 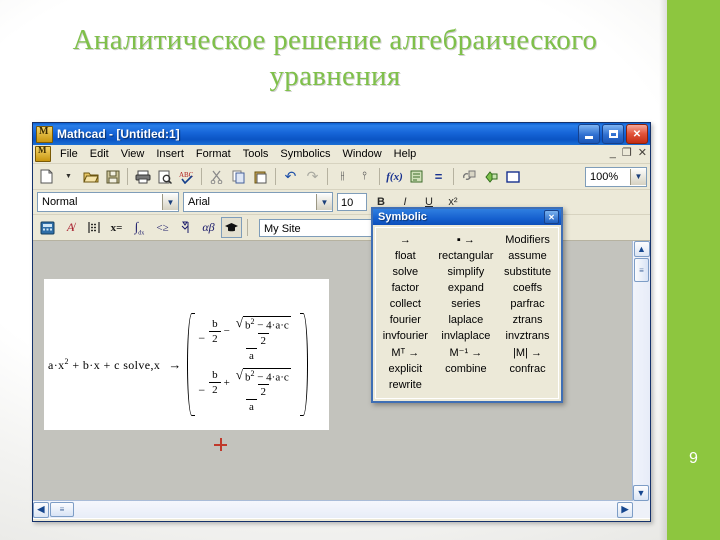 I want to click on palette-key-solve: solve, so click(x=405, y=272).